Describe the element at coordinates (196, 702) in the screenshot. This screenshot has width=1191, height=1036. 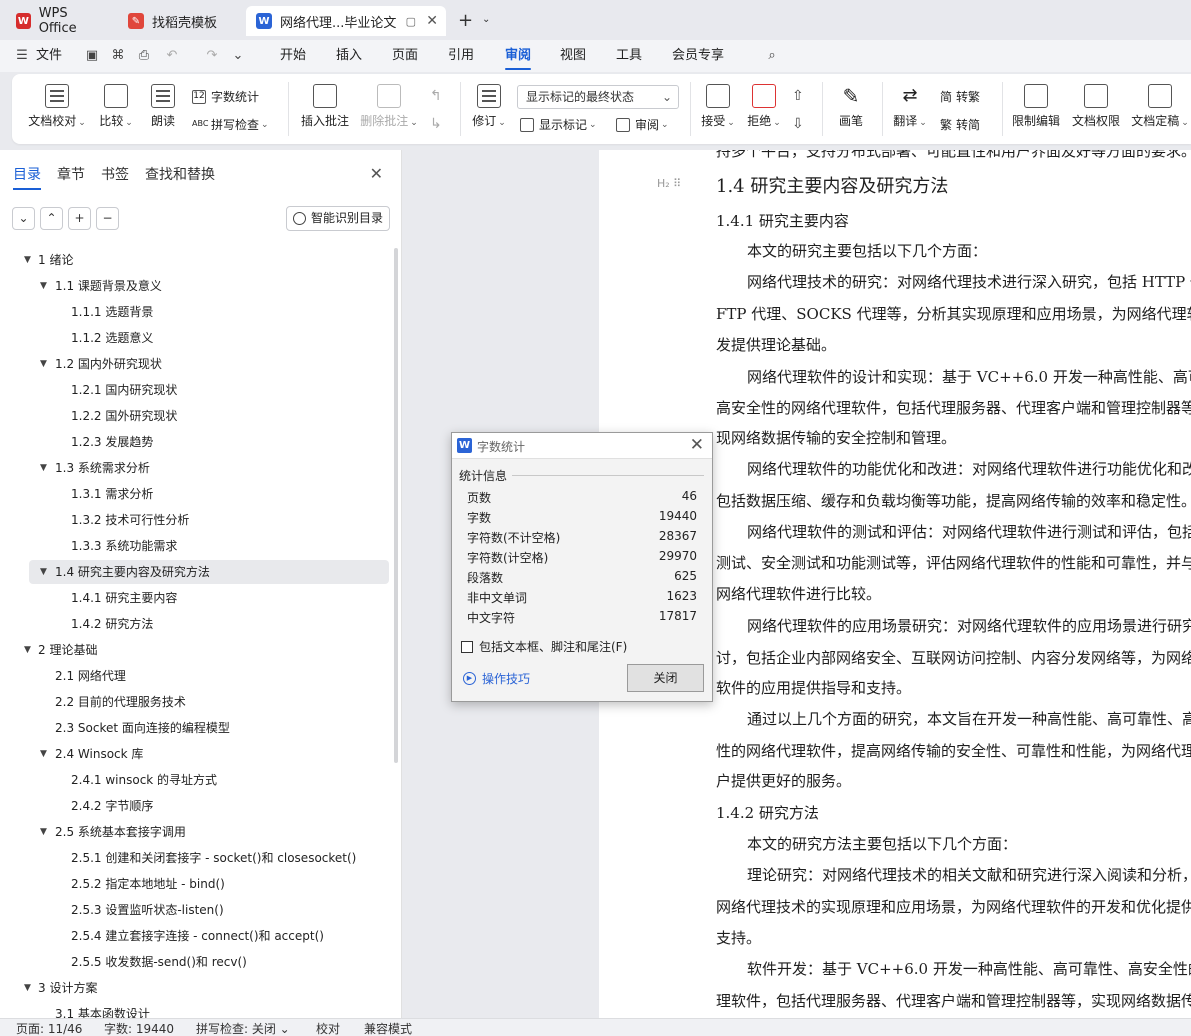
I see `toc-item: 2.2 目前的代理服务技术` at that location.